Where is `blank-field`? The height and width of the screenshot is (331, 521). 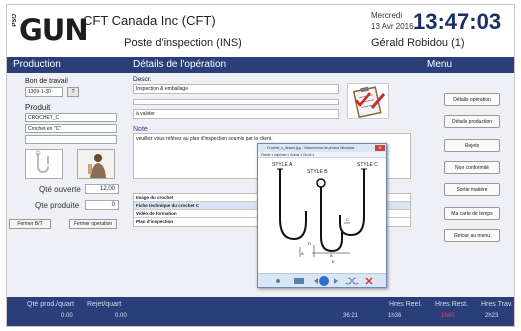
blank-field is located at coordinates (236, 102).